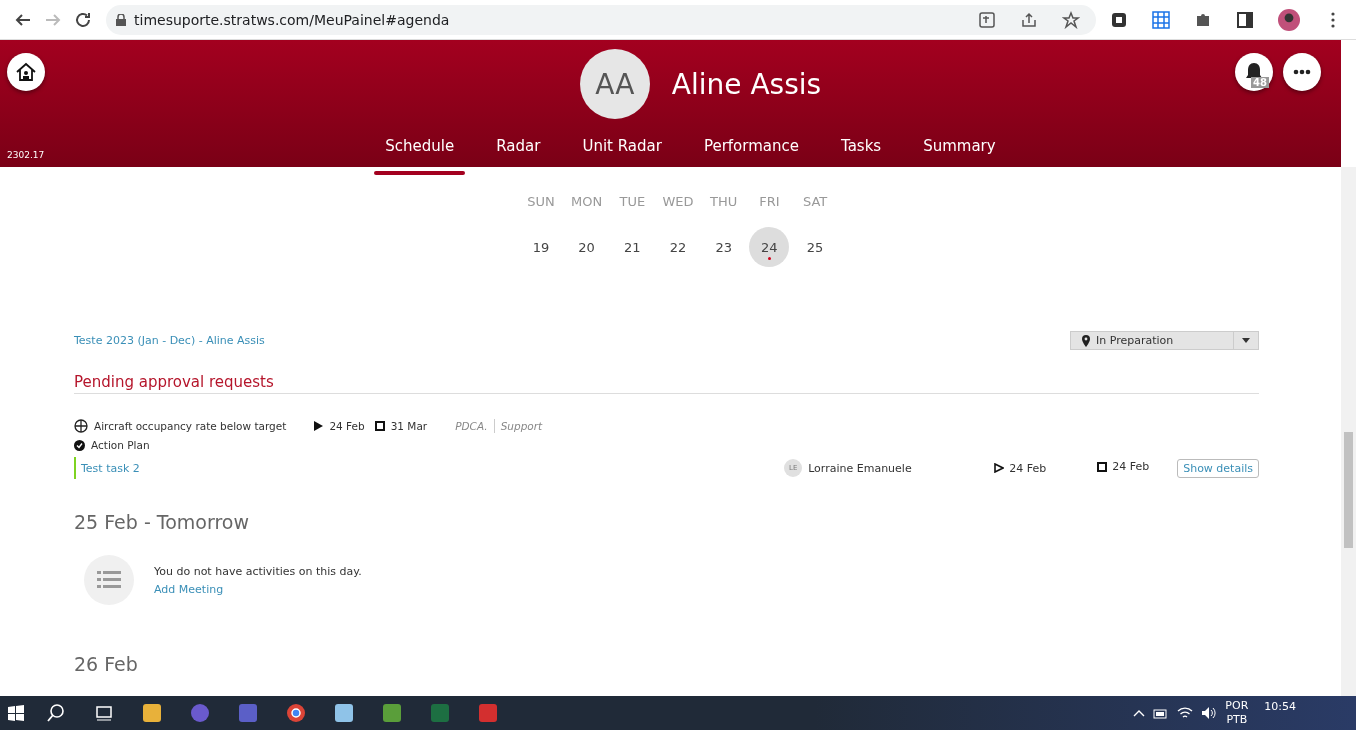 This screenshot has width=1356, height=730. What do you see at coordinates (258, 589) in the screenshot?
I see `add-meeting-link: Add Meeting` at bounding box center [258, 589].